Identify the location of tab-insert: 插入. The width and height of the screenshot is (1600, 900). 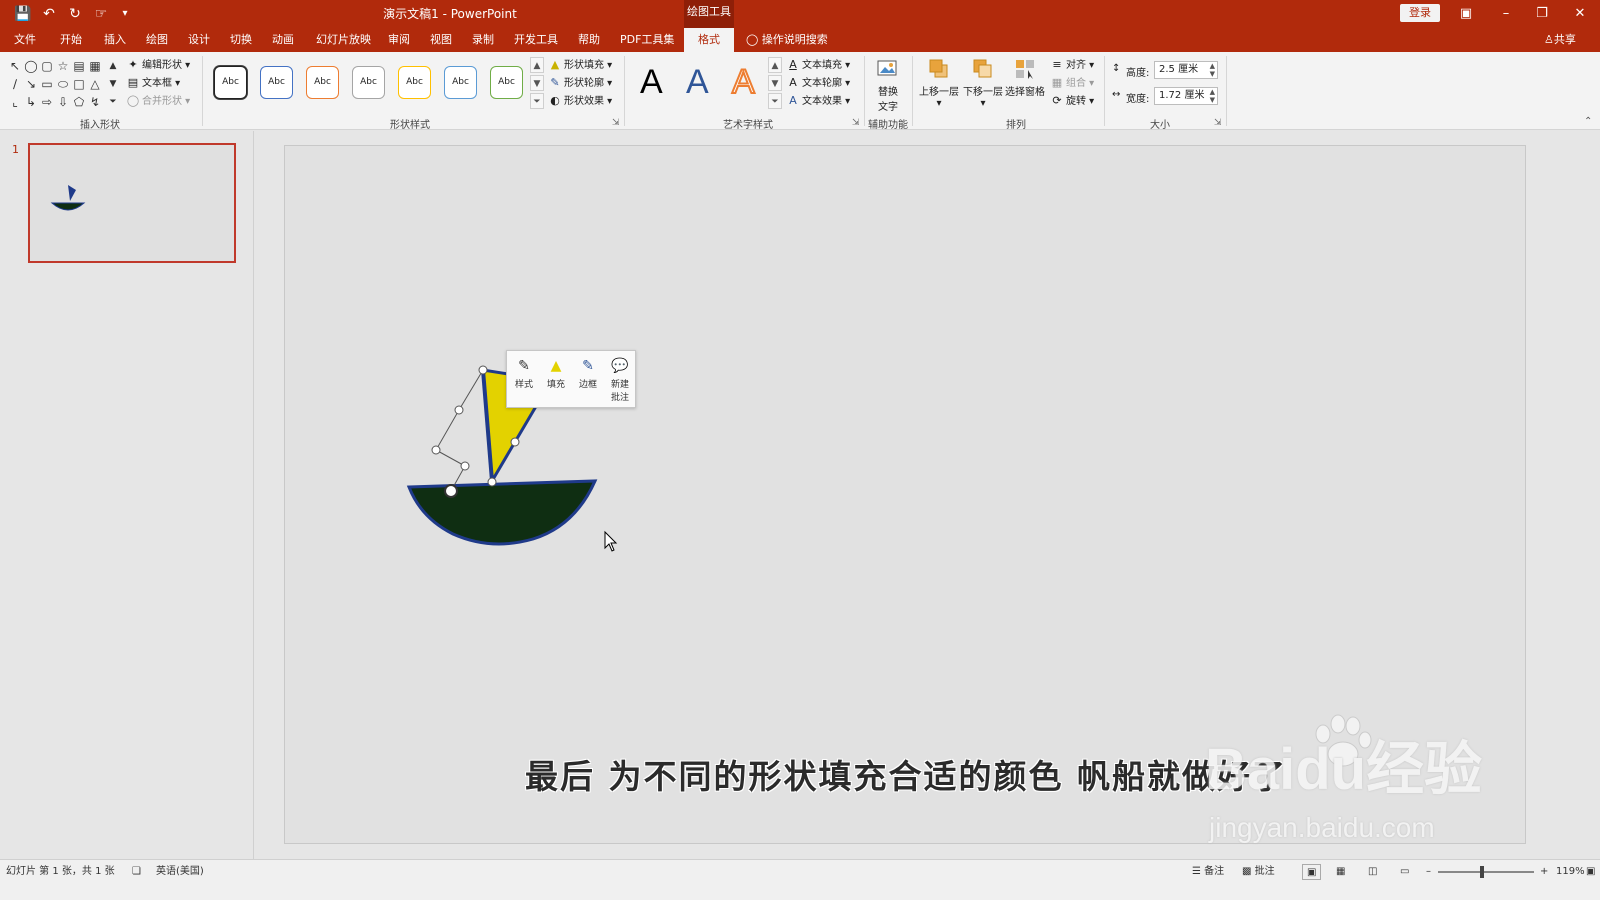
(115, 40).